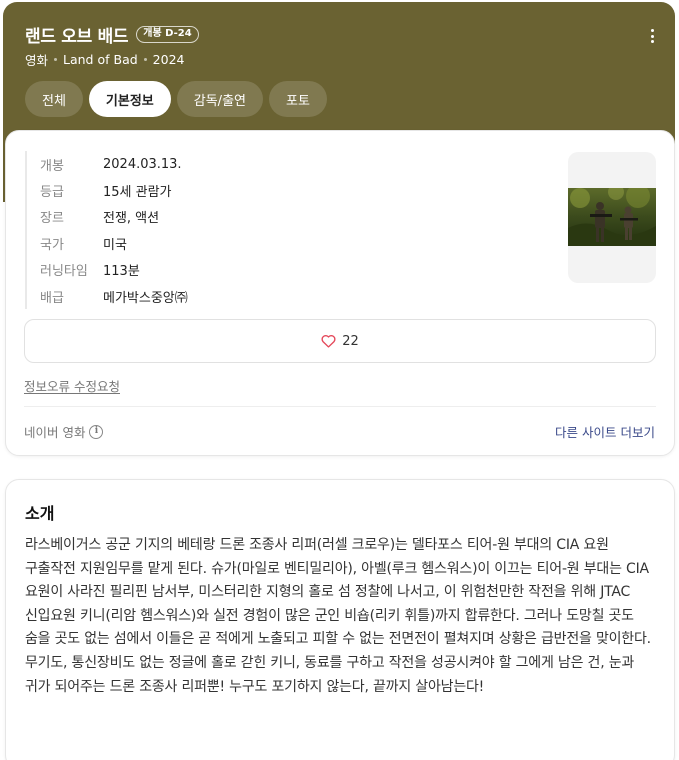  Describe the element at coordinates (652, 36) in the screenshot. I see `more-vertical-icon` at that location.